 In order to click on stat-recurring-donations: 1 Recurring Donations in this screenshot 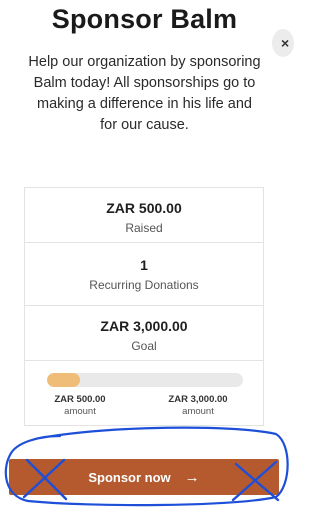, I will do `click(144, 274)`.